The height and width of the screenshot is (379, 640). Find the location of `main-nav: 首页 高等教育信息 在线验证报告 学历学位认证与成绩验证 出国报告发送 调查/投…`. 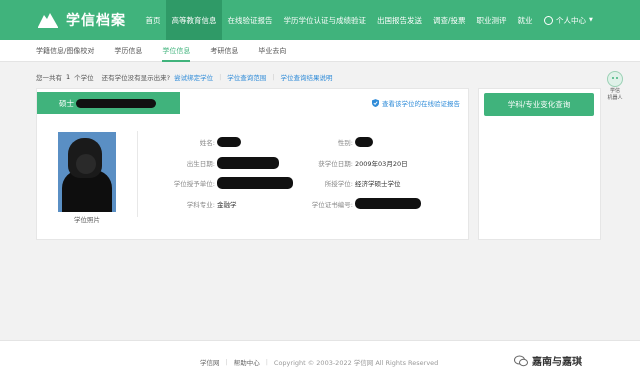

main-nav: 首页 高等教育信息 在线验证报告 学历学位认证与成绩验证 出国报告发送 调查/投… is located at coordinates (339, 20).